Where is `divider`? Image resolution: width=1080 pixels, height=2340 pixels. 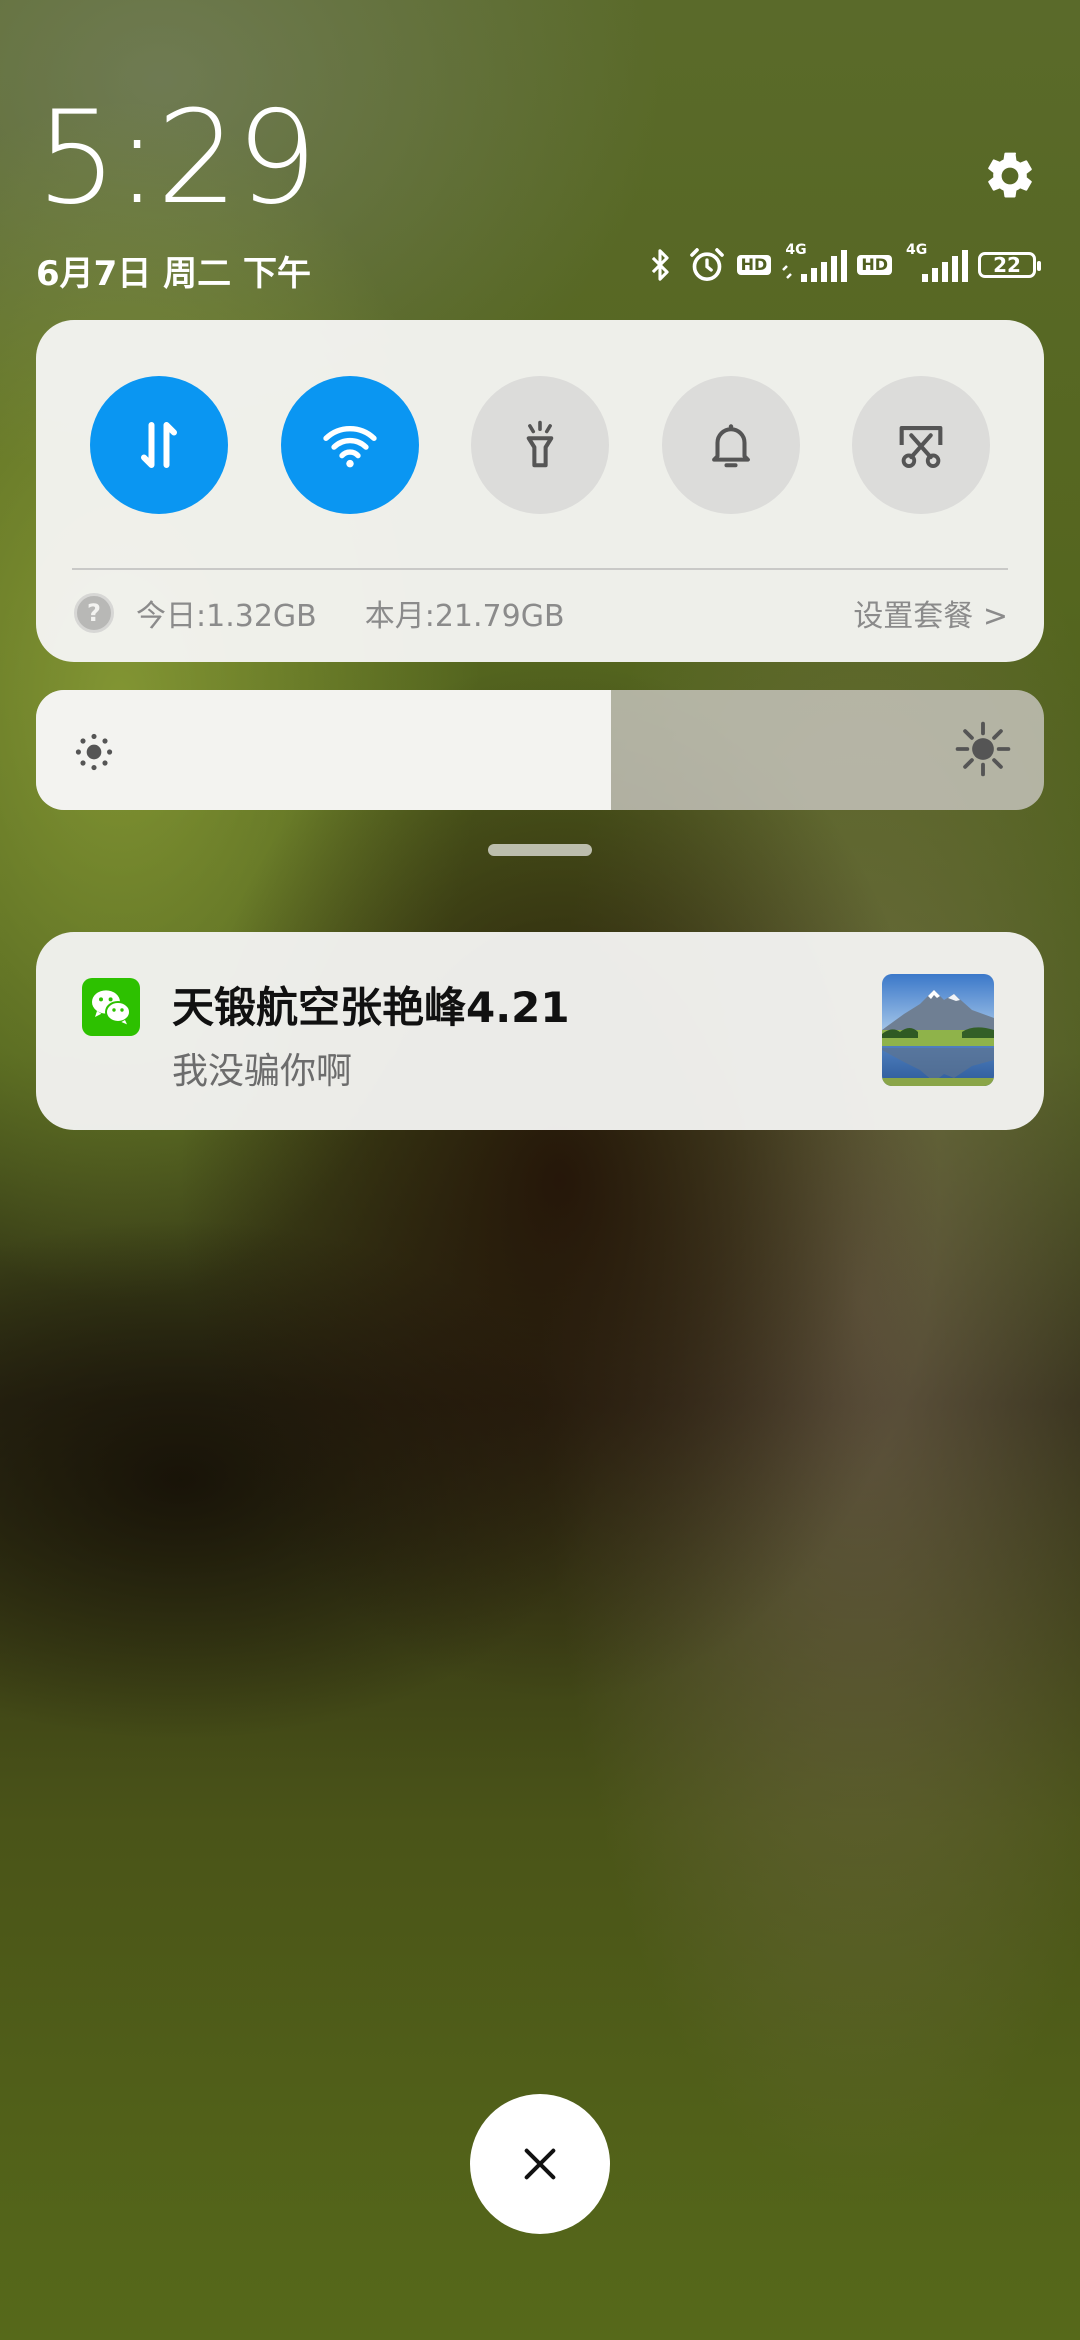
divider is located at coordinates (540, 569).